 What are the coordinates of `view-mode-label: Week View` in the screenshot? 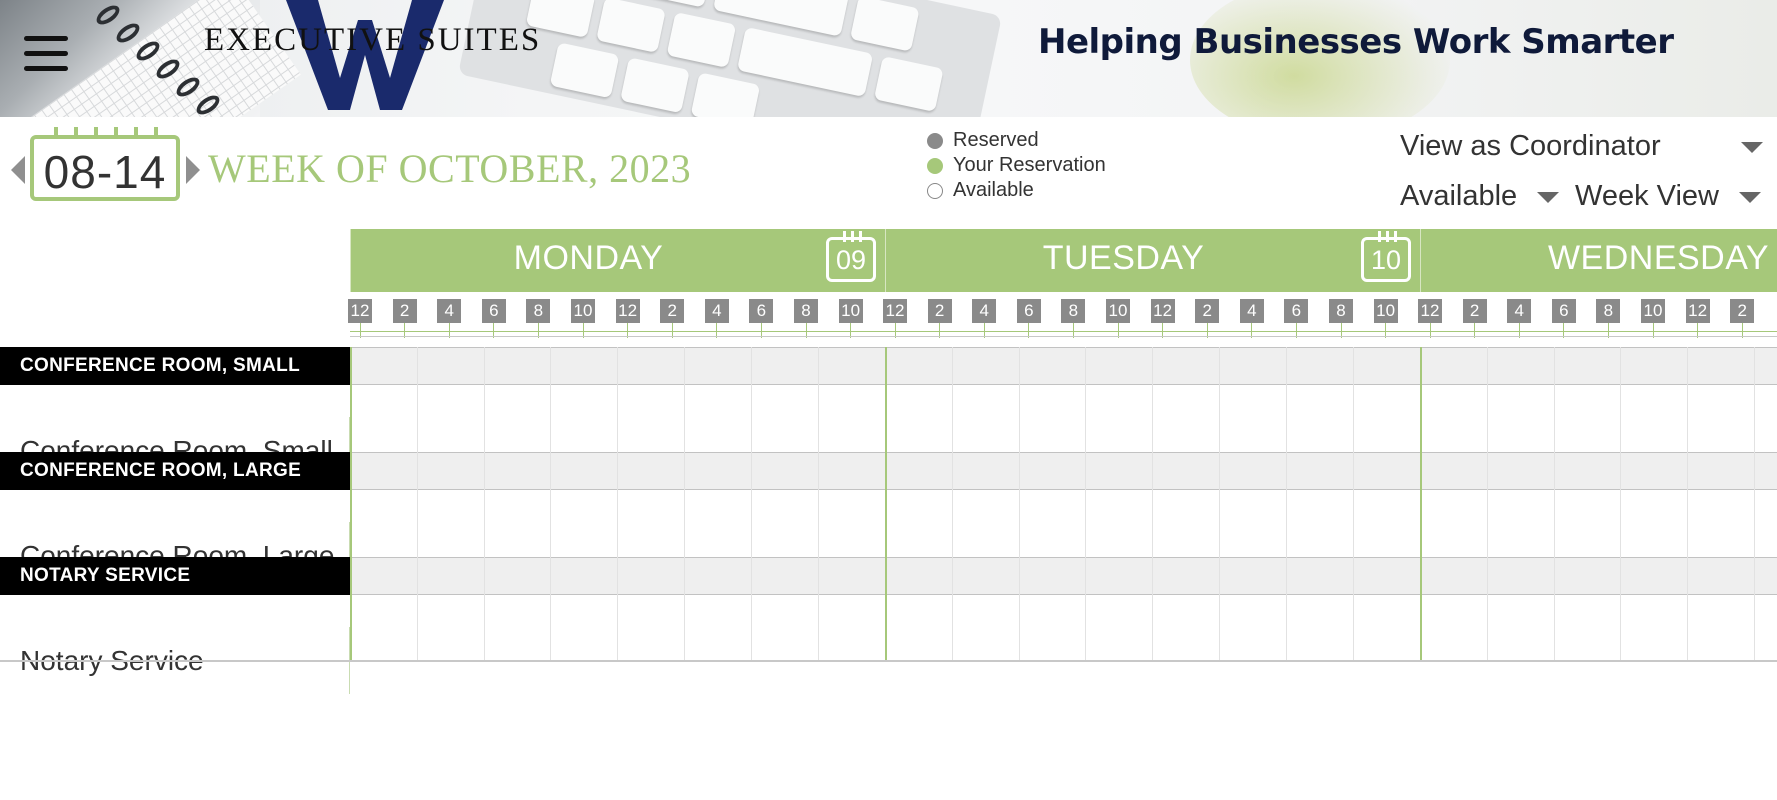 It's located at (1647, 196).